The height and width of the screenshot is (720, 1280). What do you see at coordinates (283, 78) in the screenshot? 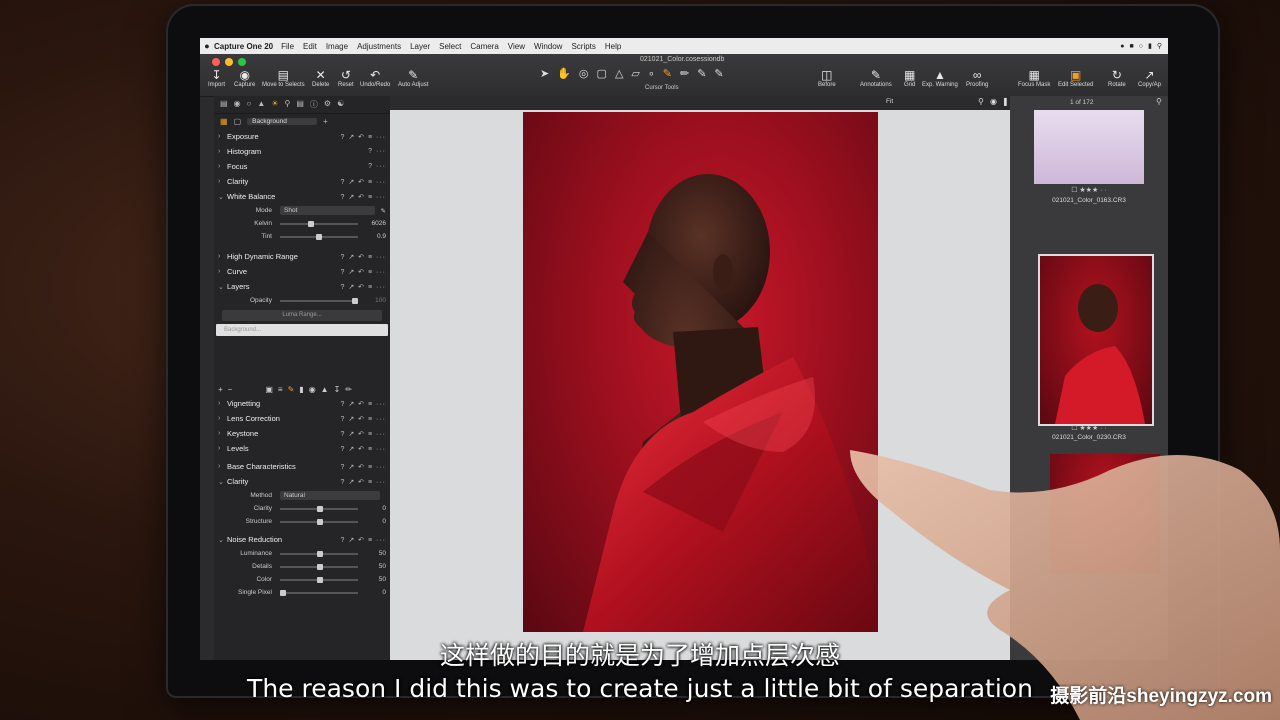
I see `move-to-selects-button: ▤ Move to Selects` at bounding box center [283, 78].